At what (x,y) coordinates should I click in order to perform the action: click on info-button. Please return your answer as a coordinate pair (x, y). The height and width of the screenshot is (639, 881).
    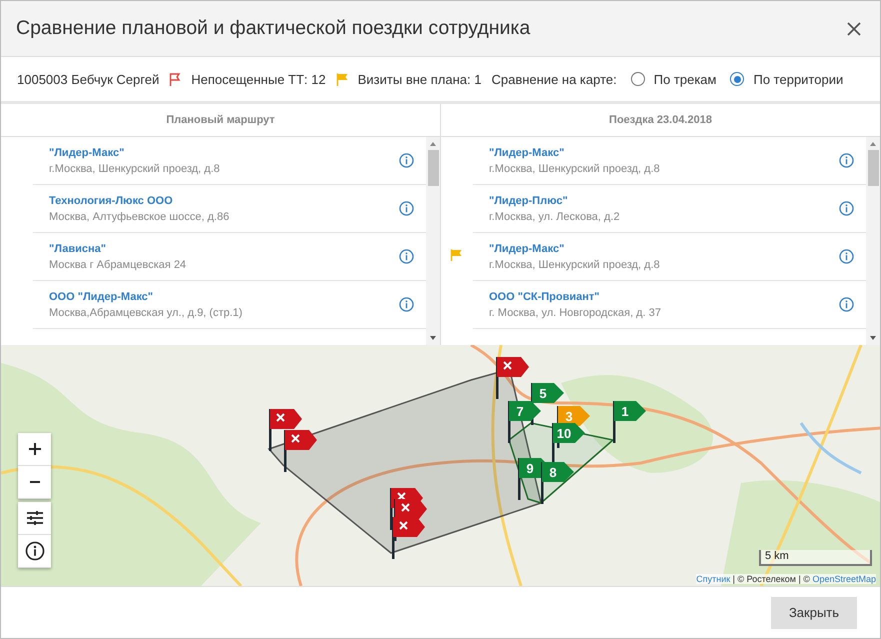
    Looking at the image, I should click on (34, 551).